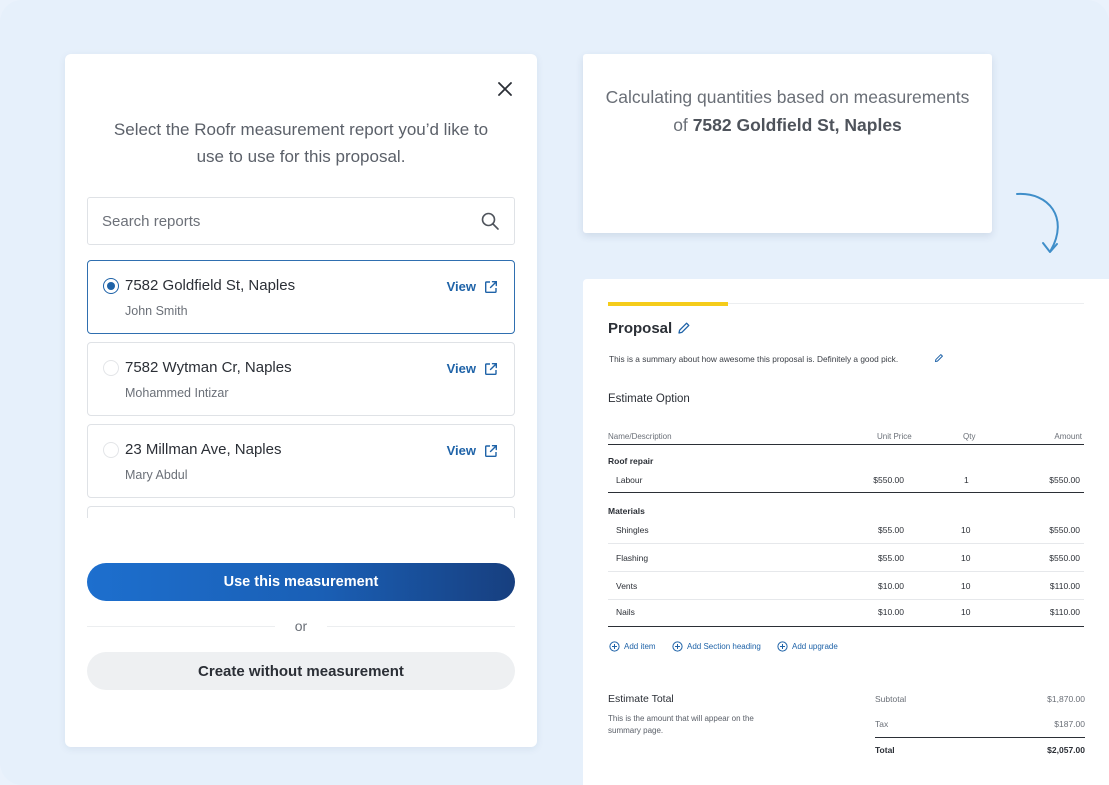 The height and width of the screenshot is (785, 1109). What do you see at coordinates (668, 304) in the screenshot?
I see `progress-highlight` at bounding box center [668, 304].